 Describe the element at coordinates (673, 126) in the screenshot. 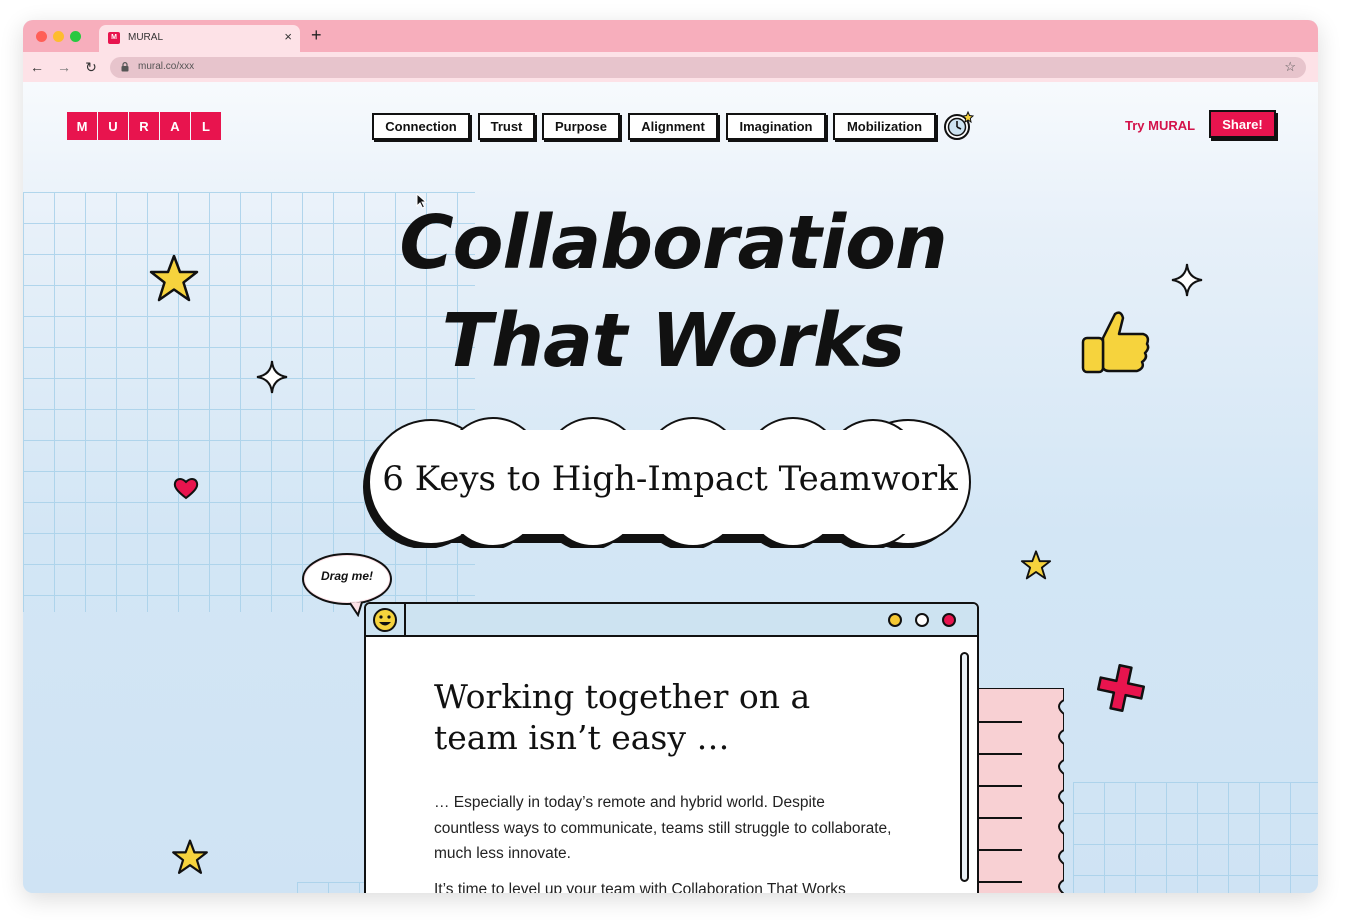

I see `nav-alignment: Alignment` at that location.